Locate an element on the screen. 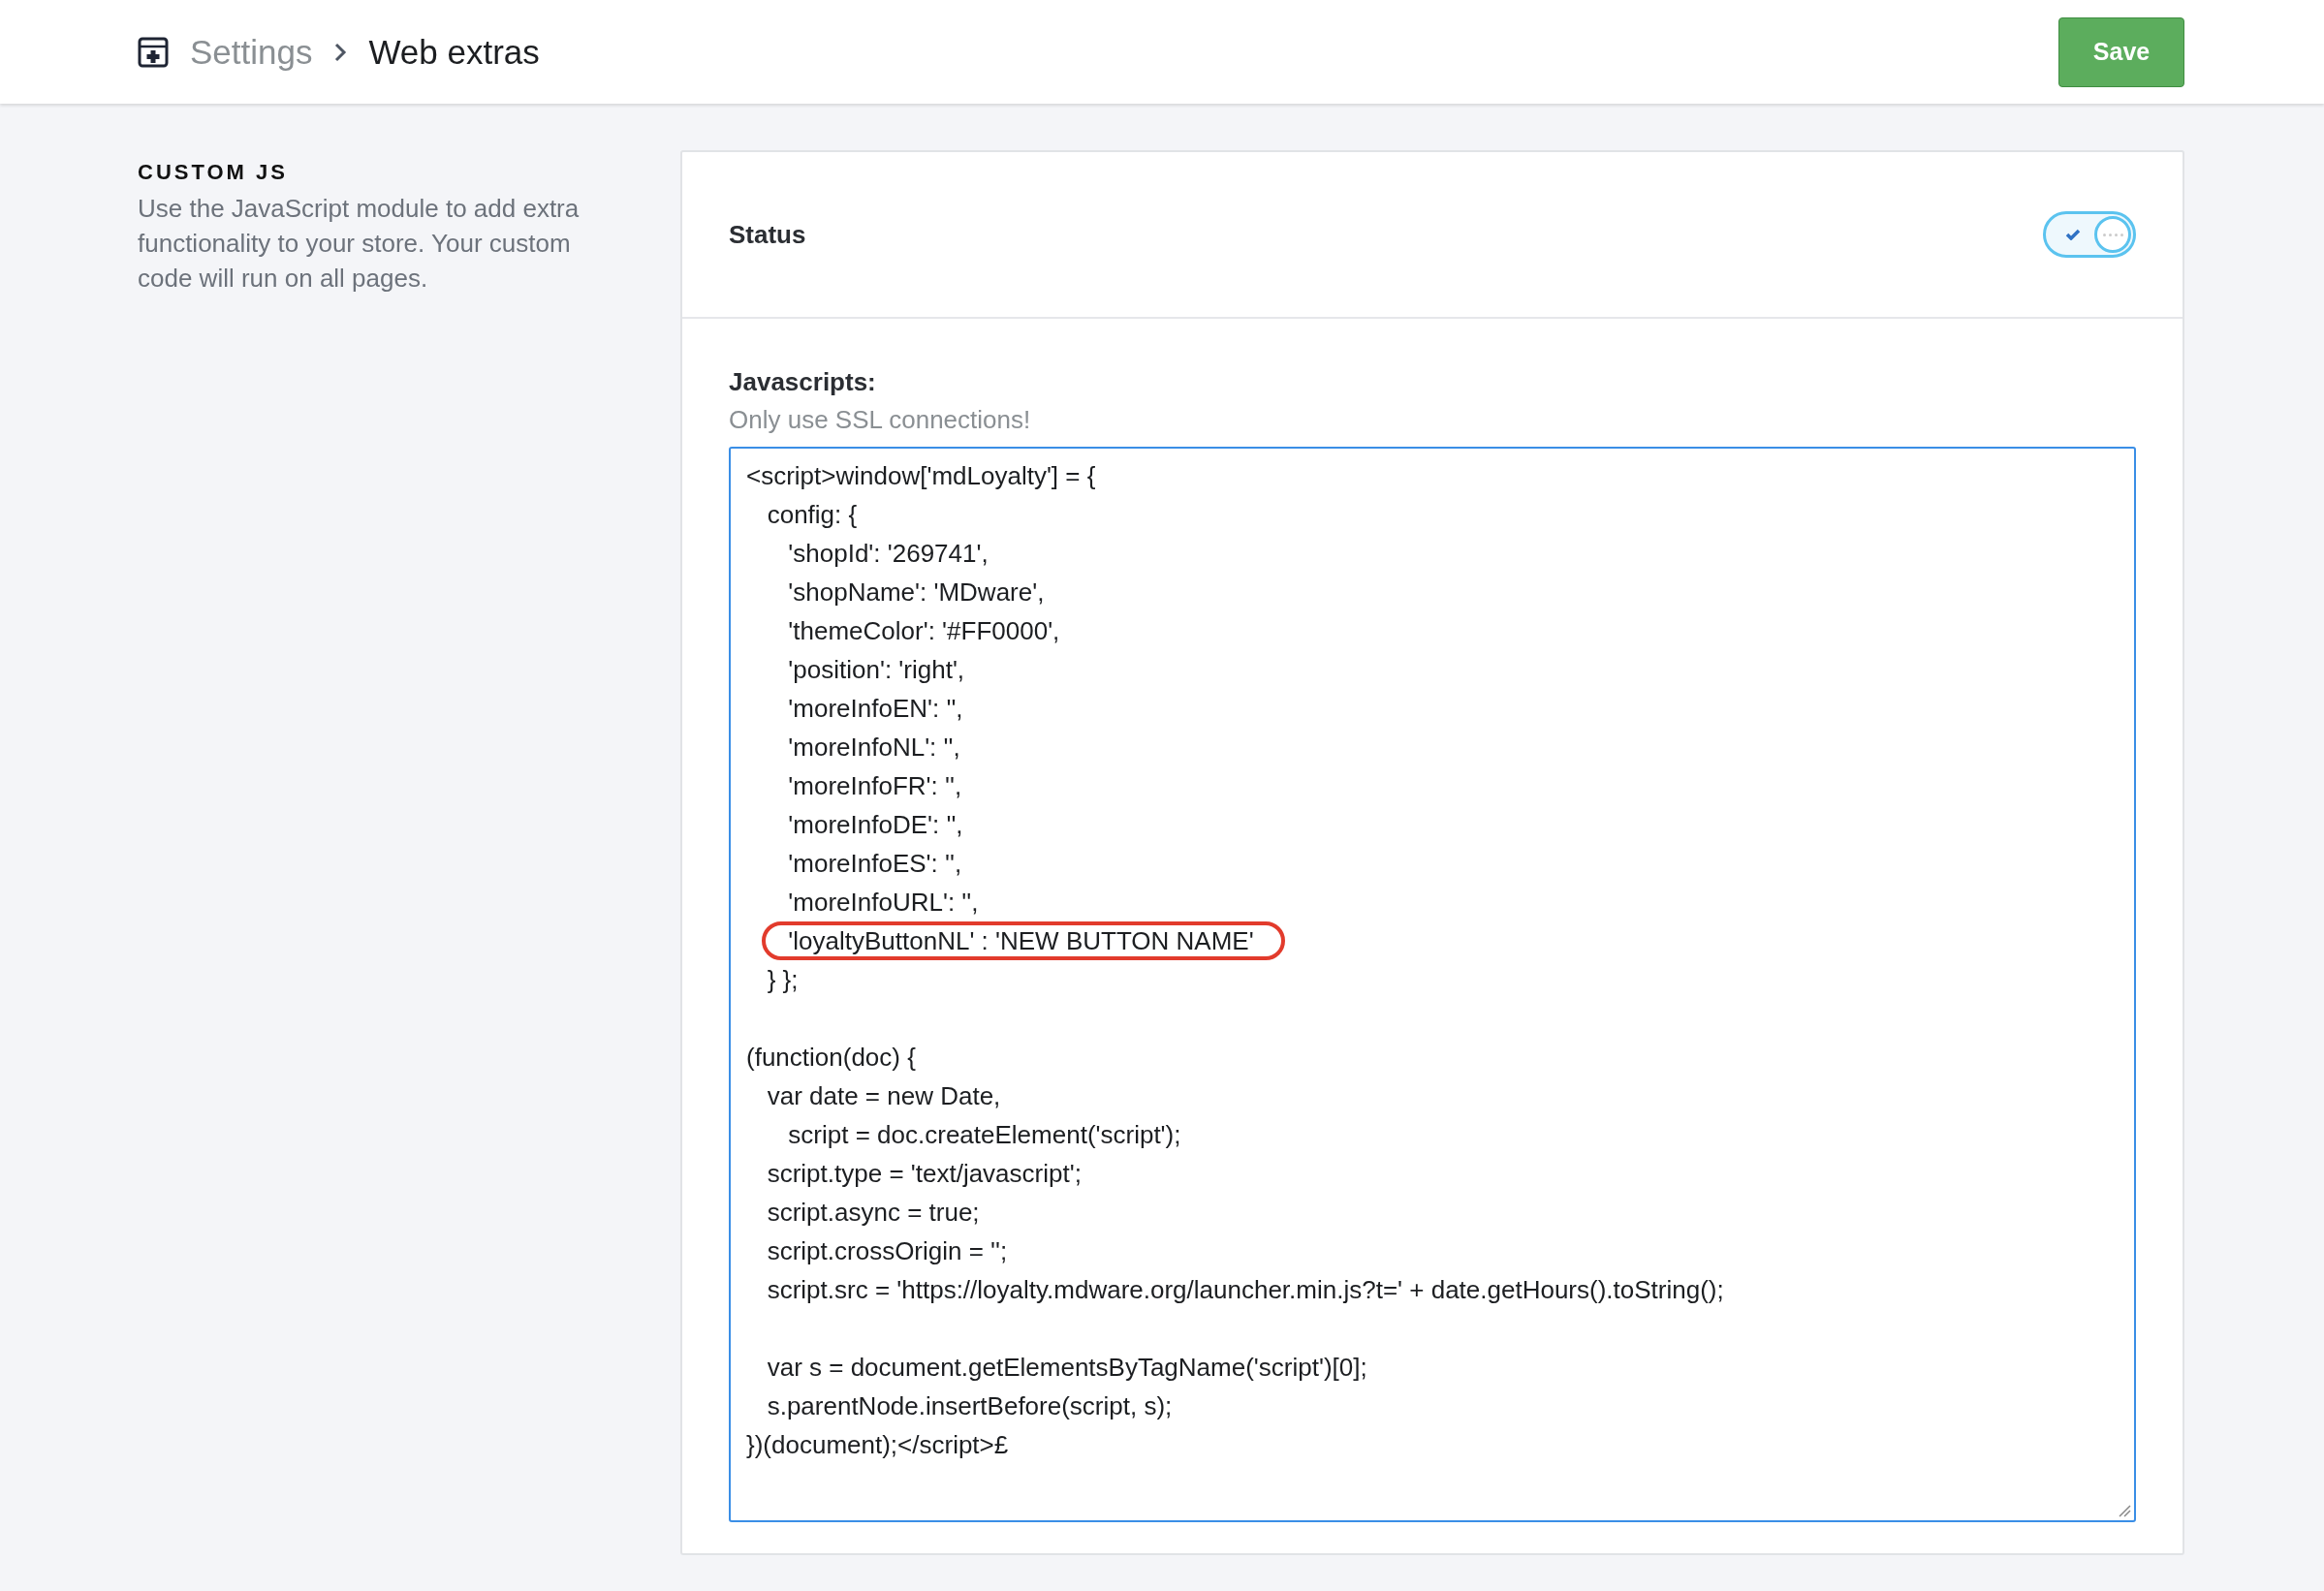 This screenshot has height=1591, width=2324. code-line: 'position': 'right', is located at coordinates (876, 670).